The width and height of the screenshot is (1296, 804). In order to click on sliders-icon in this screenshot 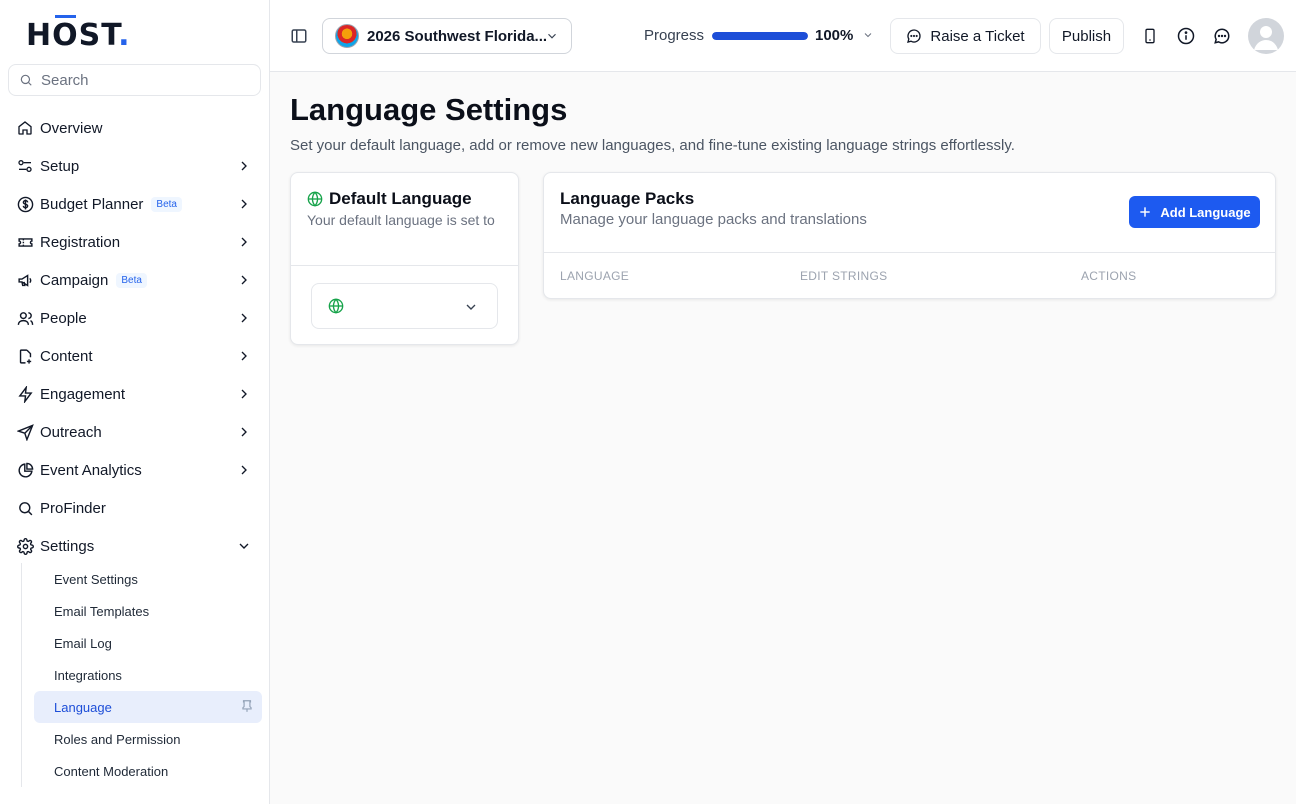, I will do `click(25, 166)`.